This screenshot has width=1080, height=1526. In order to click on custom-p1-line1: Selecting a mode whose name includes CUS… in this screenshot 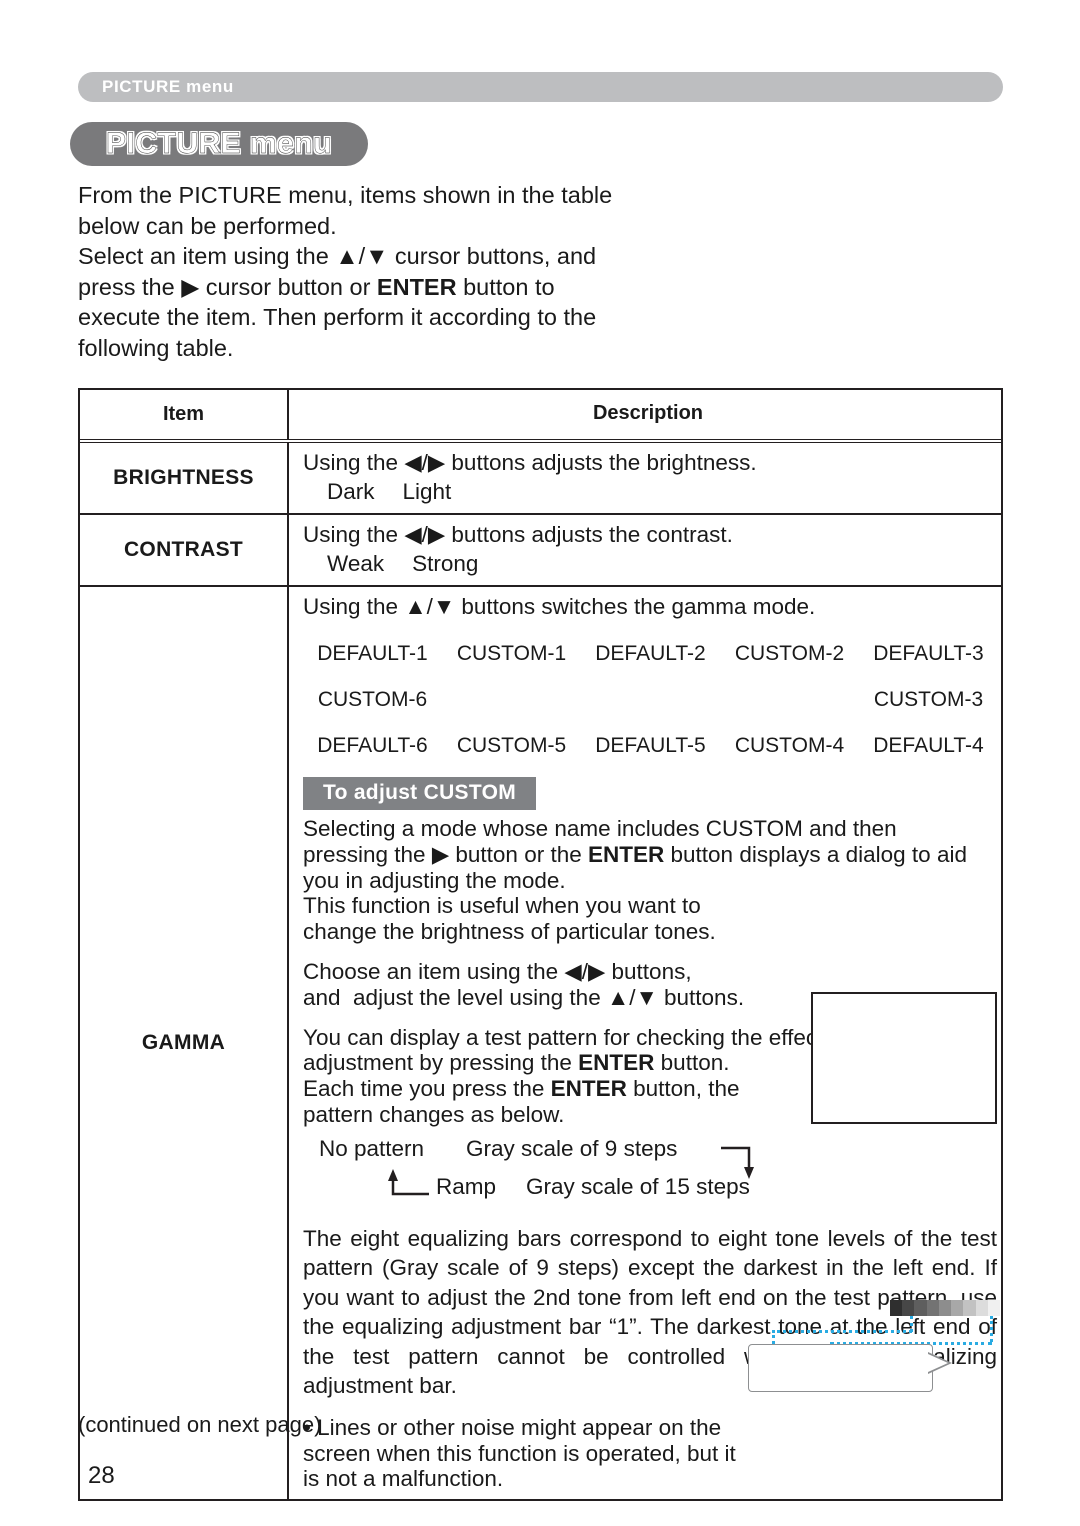, I will do `click(600, 828)`.